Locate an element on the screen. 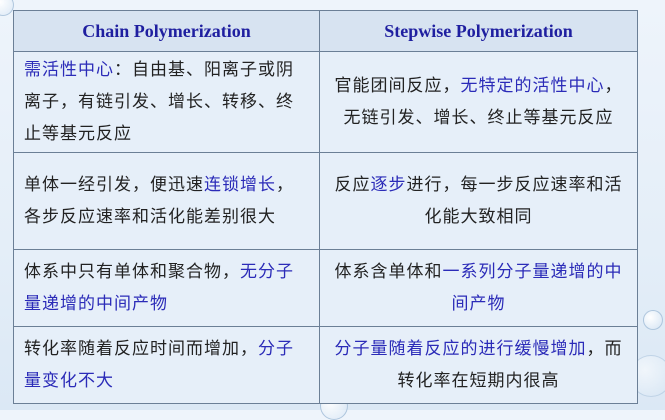  header-chain-polymerization: Chain Polymerization is located at coordinates (166, 31).